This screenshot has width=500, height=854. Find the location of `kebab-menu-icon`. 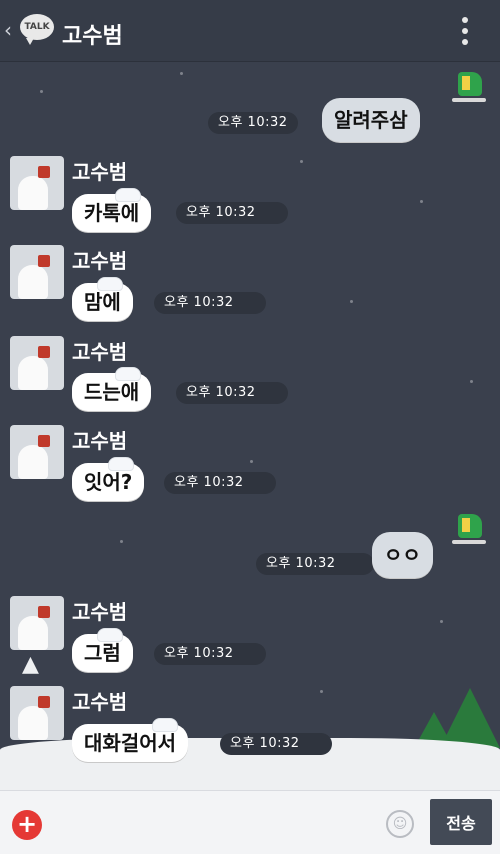

kebab-menu-icon is located at coordinates (466, 31).